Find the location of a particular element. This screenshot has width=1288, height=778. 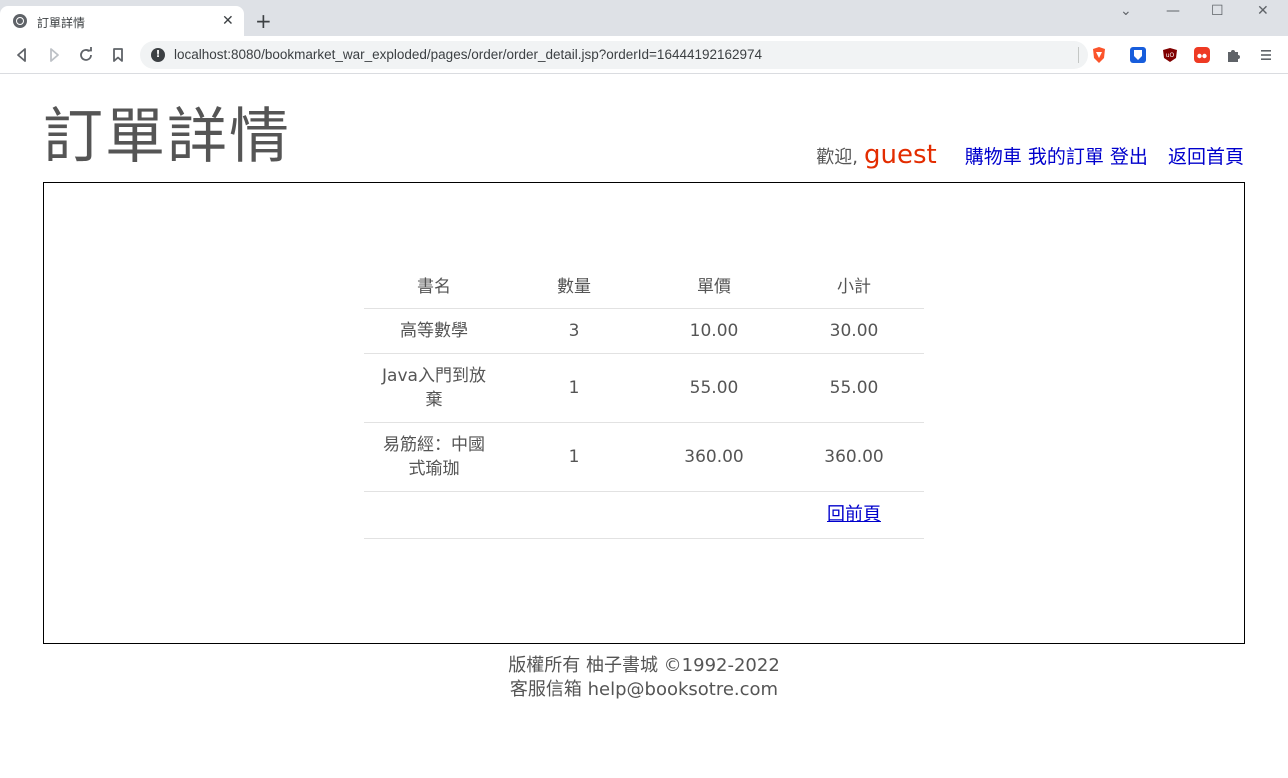

omnibox-divider is located at coordinates (1078, 55).